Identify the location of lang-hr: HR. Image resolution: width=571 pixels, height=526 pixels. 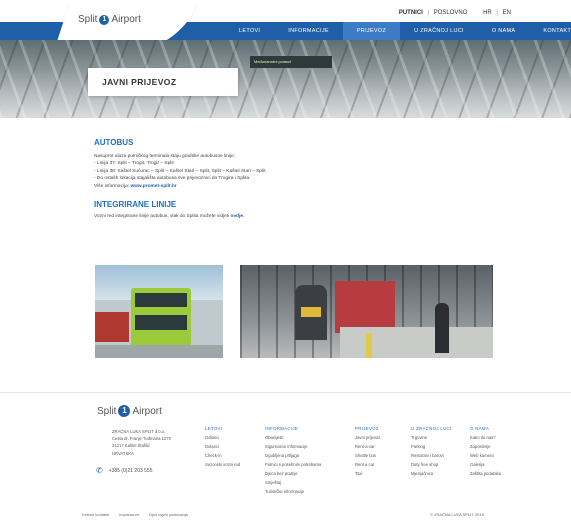
(487, 13).